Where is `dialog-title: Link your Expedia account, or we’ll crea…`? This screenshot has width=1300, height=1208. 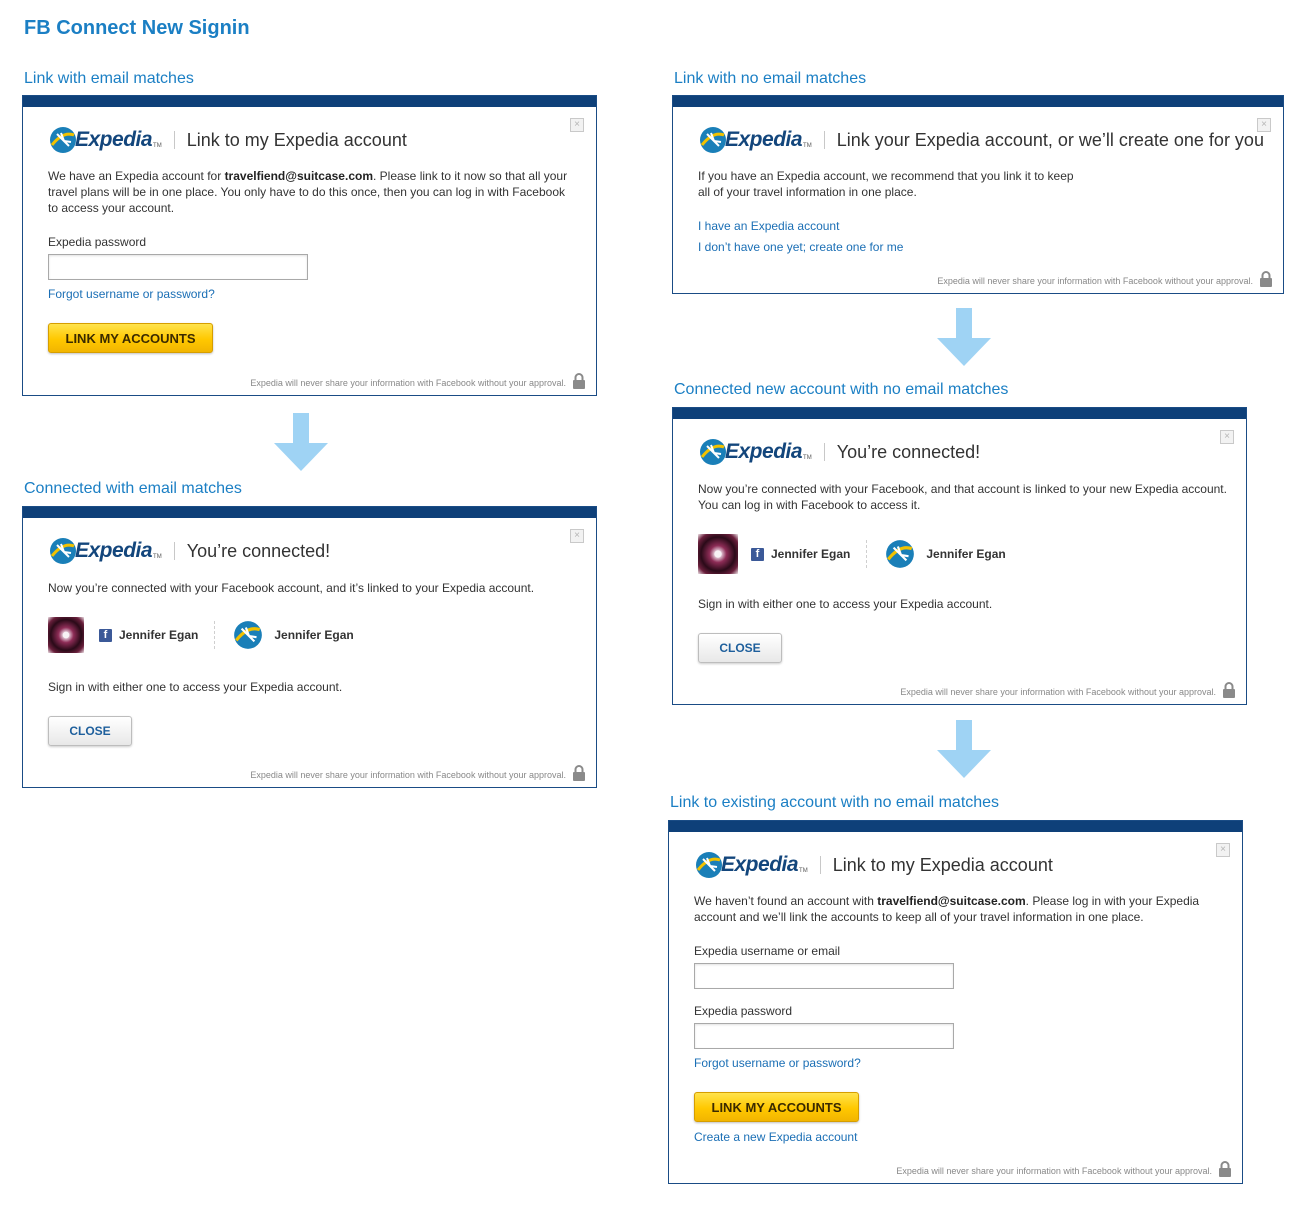
dialog-title: Link your Expedia account, or we’ll crea… is located at coordinates (1050, 139).